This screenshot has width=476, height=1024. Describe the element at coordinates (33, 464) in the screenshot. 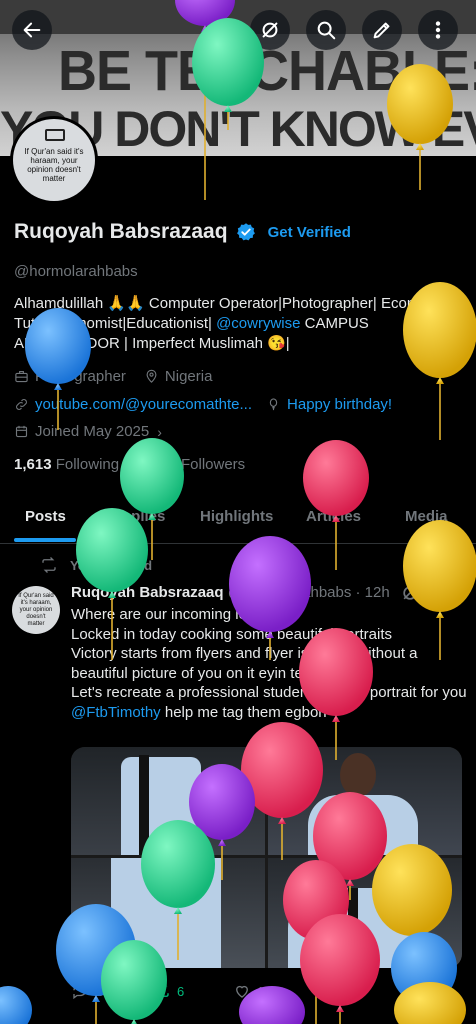

I see `following-count: 1,613` at that location.